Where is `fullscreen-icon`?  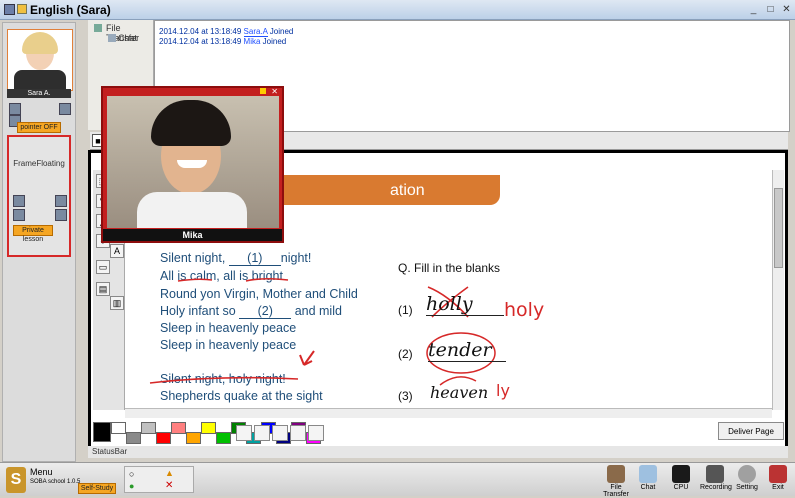
fullscreen-icon is located at coordinates (65, 109).